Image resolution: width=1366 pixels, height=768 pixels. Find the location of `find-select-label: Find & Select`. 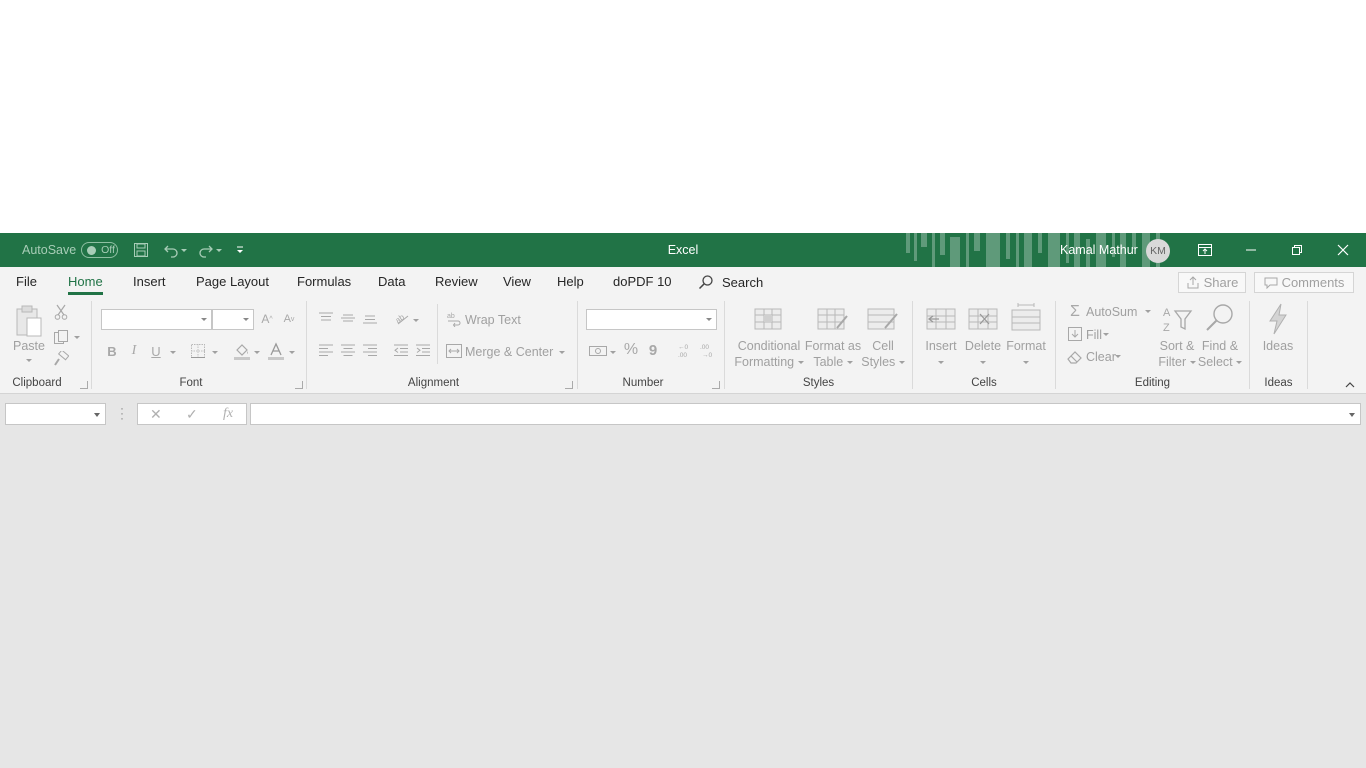

find-select-label: Find & Select is located at coordinates (1220, 354).